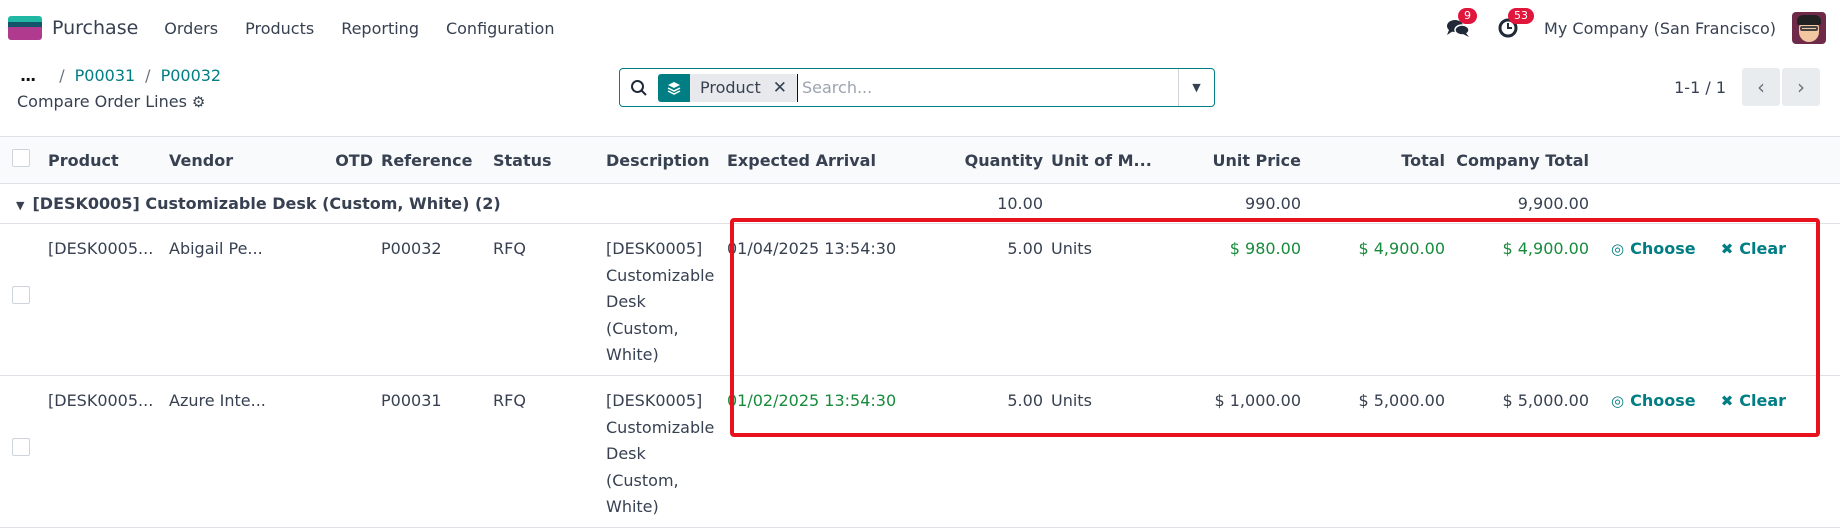 The image size is (1840, 531). What do you see at coordinates (1545, 400) in the screenshot?
I see `cell-company-total: $ 5,000.00` at bounding box center [1545, 400].